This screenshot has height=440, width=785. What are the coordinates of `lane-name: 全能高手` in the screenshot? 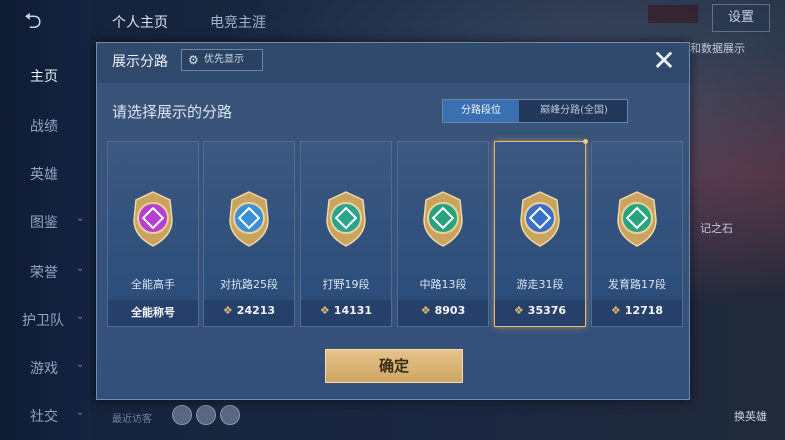 It's located at (153, 284).